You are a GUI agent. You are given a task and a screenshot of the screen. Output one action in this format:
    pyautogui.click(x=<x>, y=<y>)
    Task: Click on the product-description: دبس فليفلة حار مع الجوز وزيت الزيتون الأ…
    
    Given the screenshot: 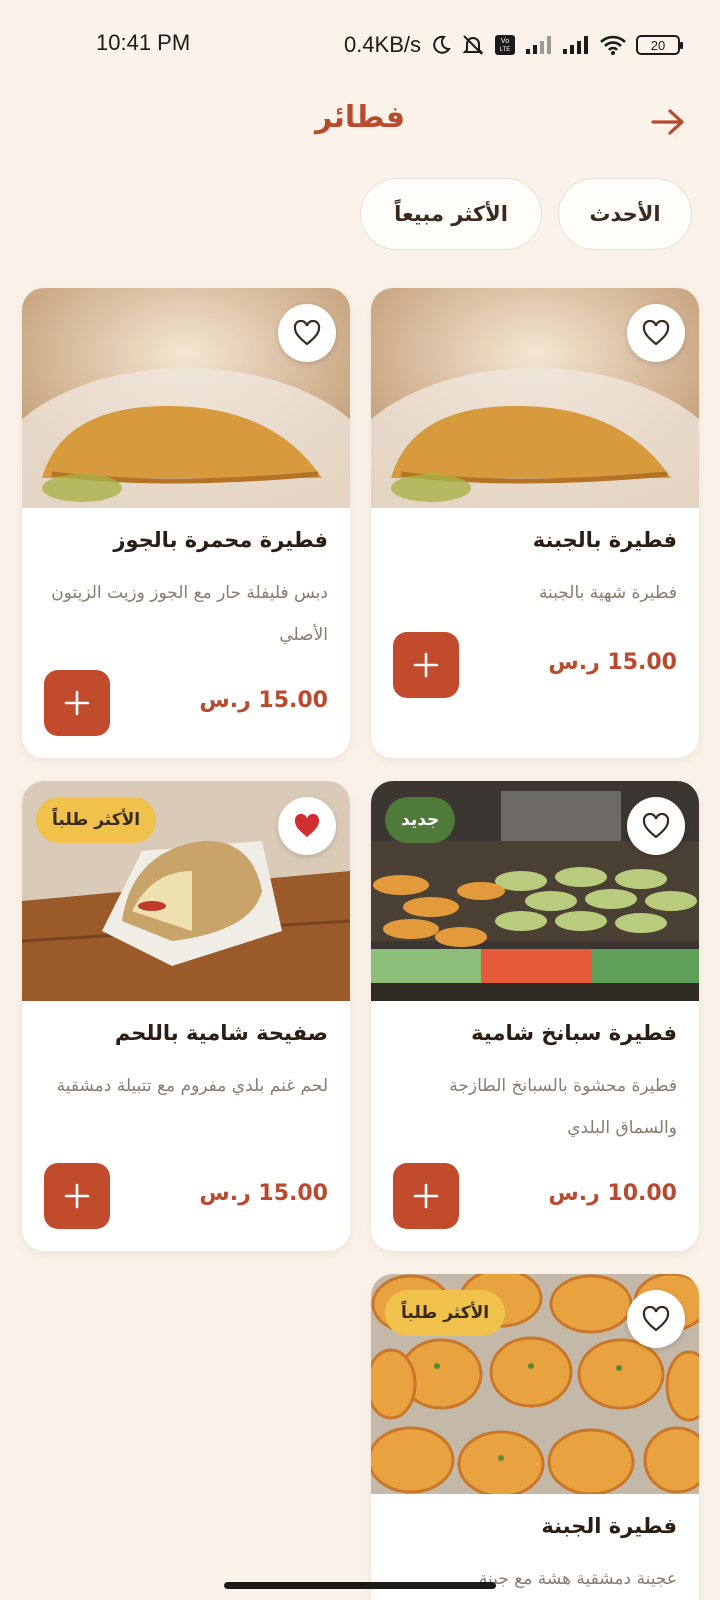 What is the action you would take?
    pyautogui.click(x=189, y=614)
    